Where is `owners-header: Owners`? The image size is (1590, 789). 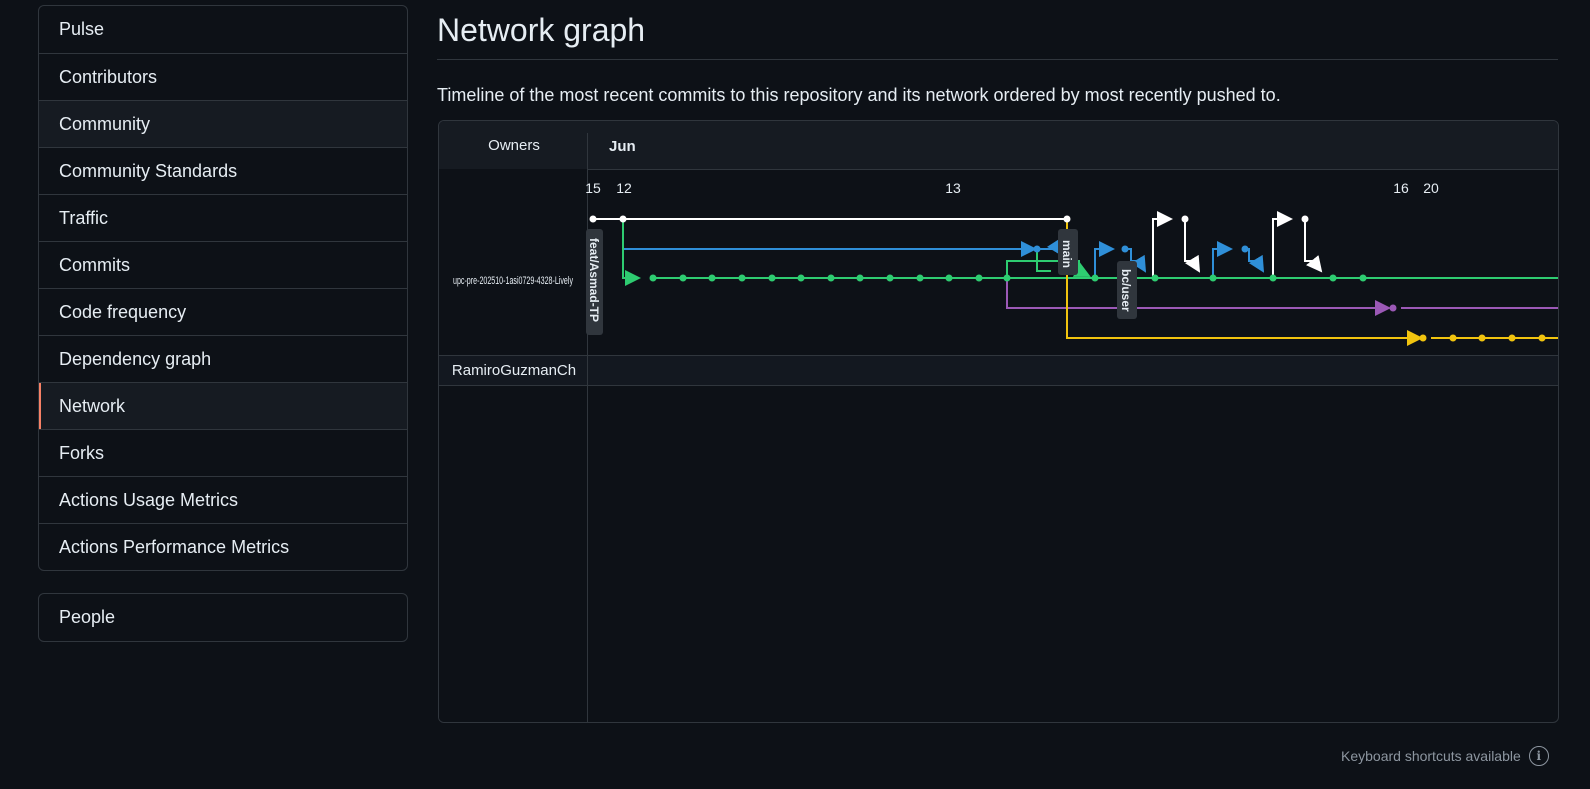
owners-header: Owners is located at coordinates (514, 145).